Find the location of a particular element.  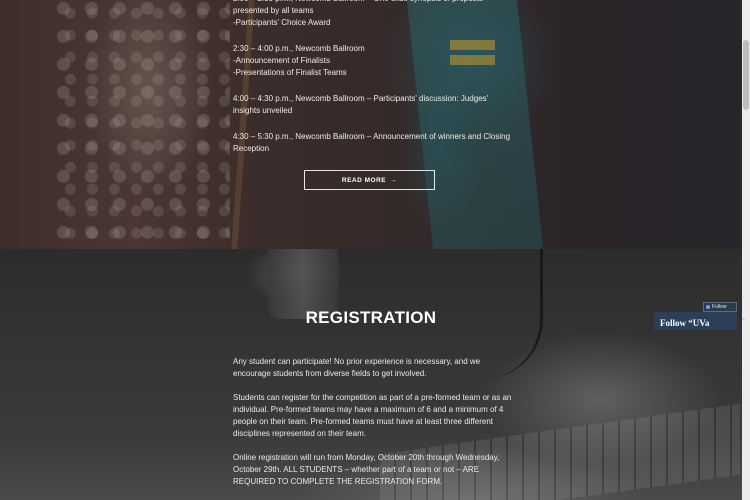

follow-badge-label: Follow is located at coordinates (719, 307).